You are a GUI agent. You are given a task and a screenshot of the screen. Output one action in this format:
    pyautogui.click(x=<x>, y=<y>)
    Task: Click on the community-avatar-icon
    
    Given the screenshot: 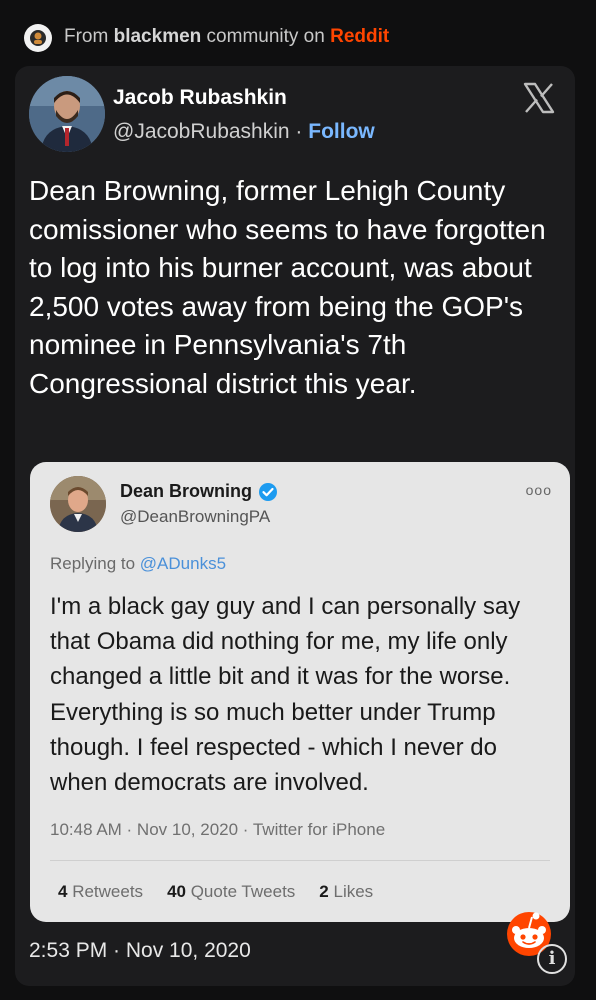 What is the action you would take?
    pyautogui.click(x=38, y=38)
    